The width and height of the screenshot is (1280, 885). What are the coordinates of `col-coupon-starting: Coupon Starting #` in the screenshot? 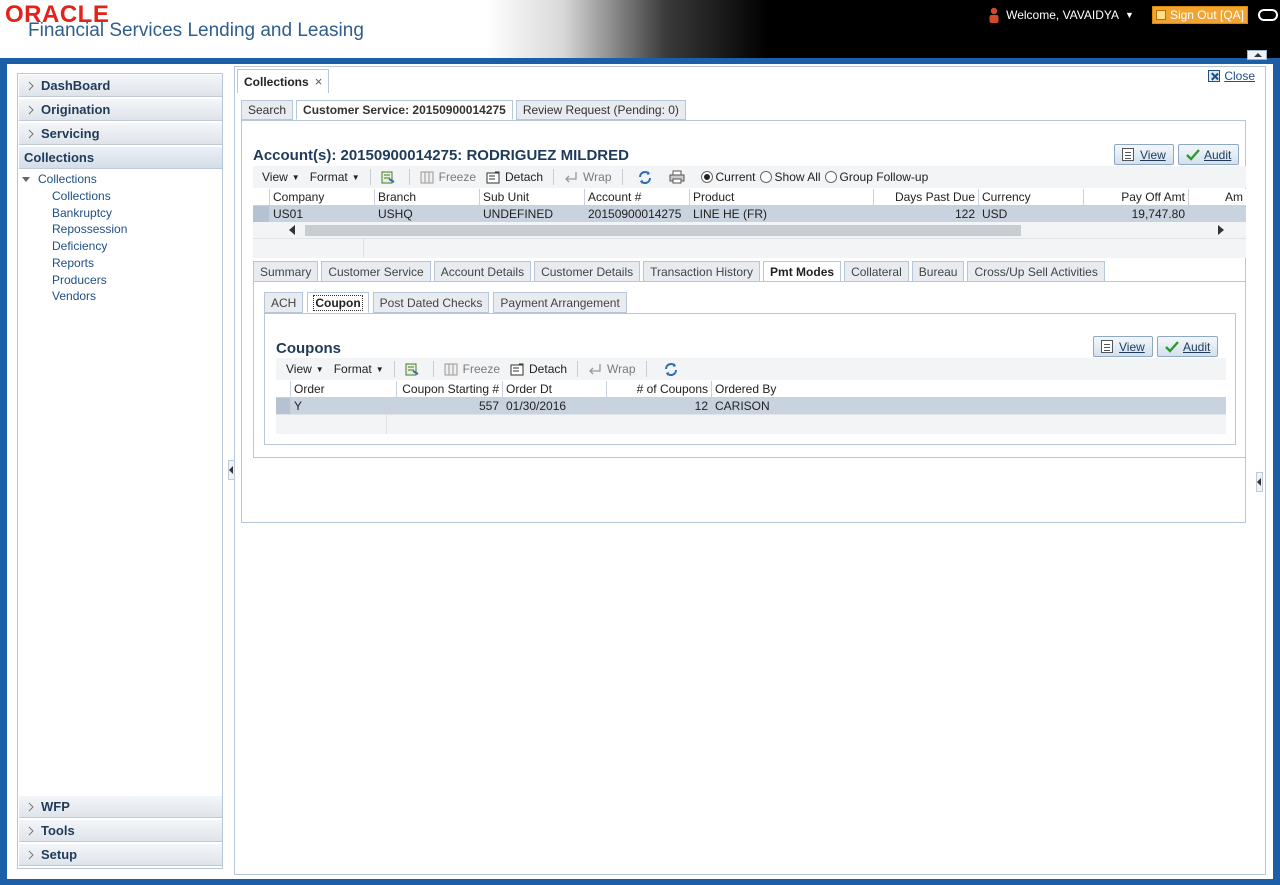 It's located at (450, 389).